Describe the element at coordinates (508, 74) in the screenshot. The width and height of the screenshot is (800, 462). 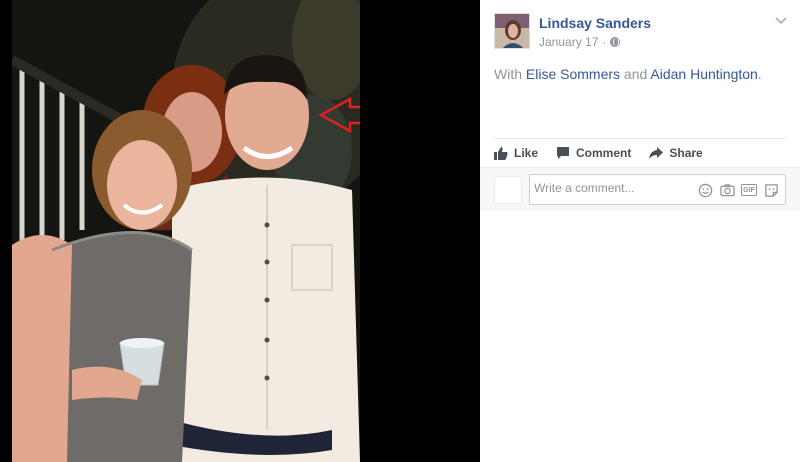
I see `with-prefix: With` at that location.